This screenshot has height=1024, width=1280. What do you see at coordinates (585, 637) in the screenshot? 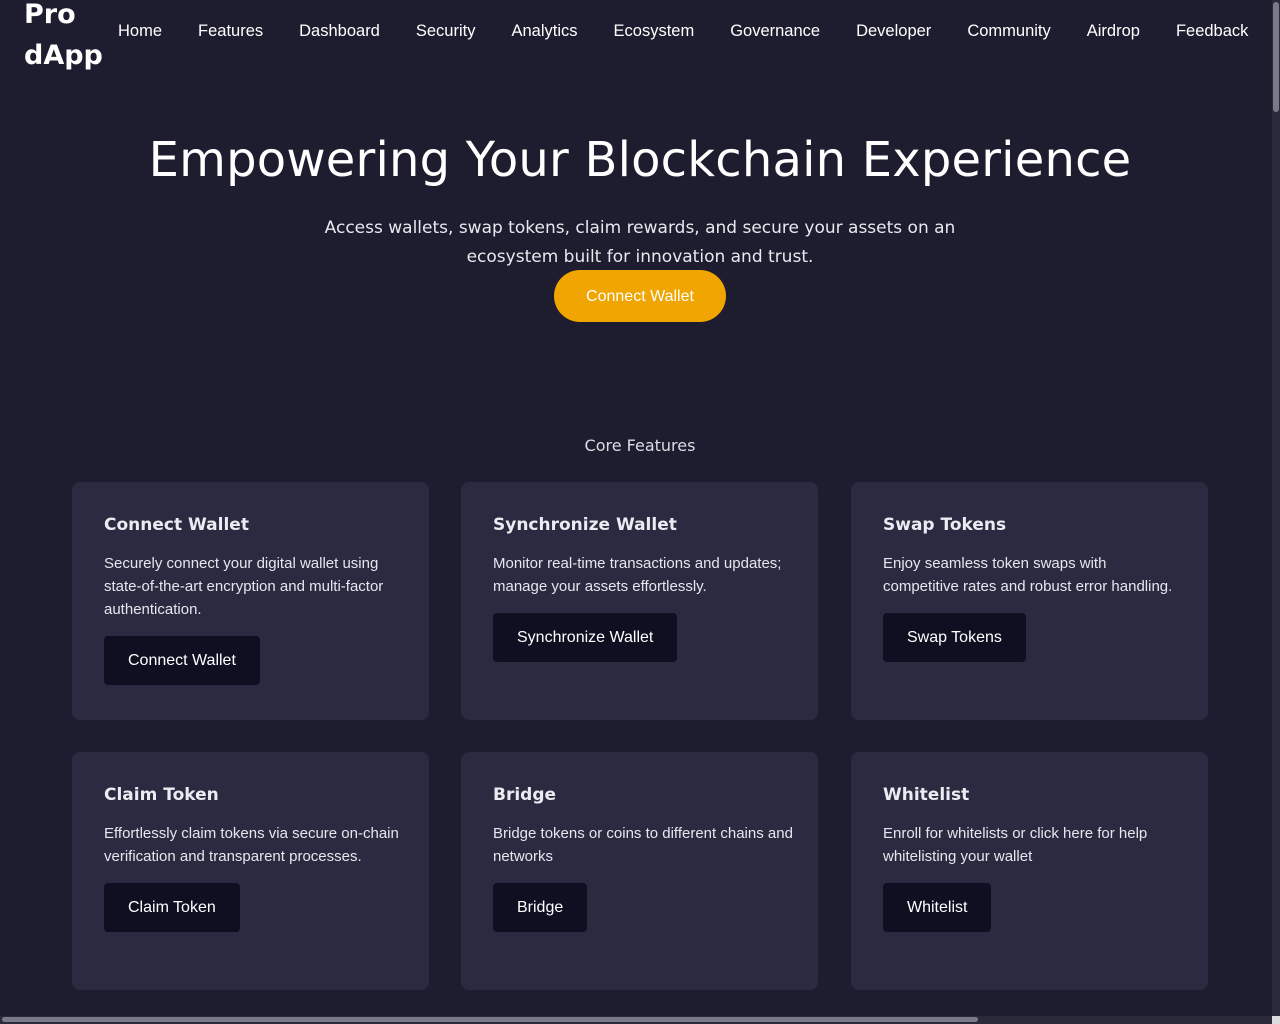
I see `synchronize-wallet-button: Synchronize Wallet` at bounding box center [585, 637].